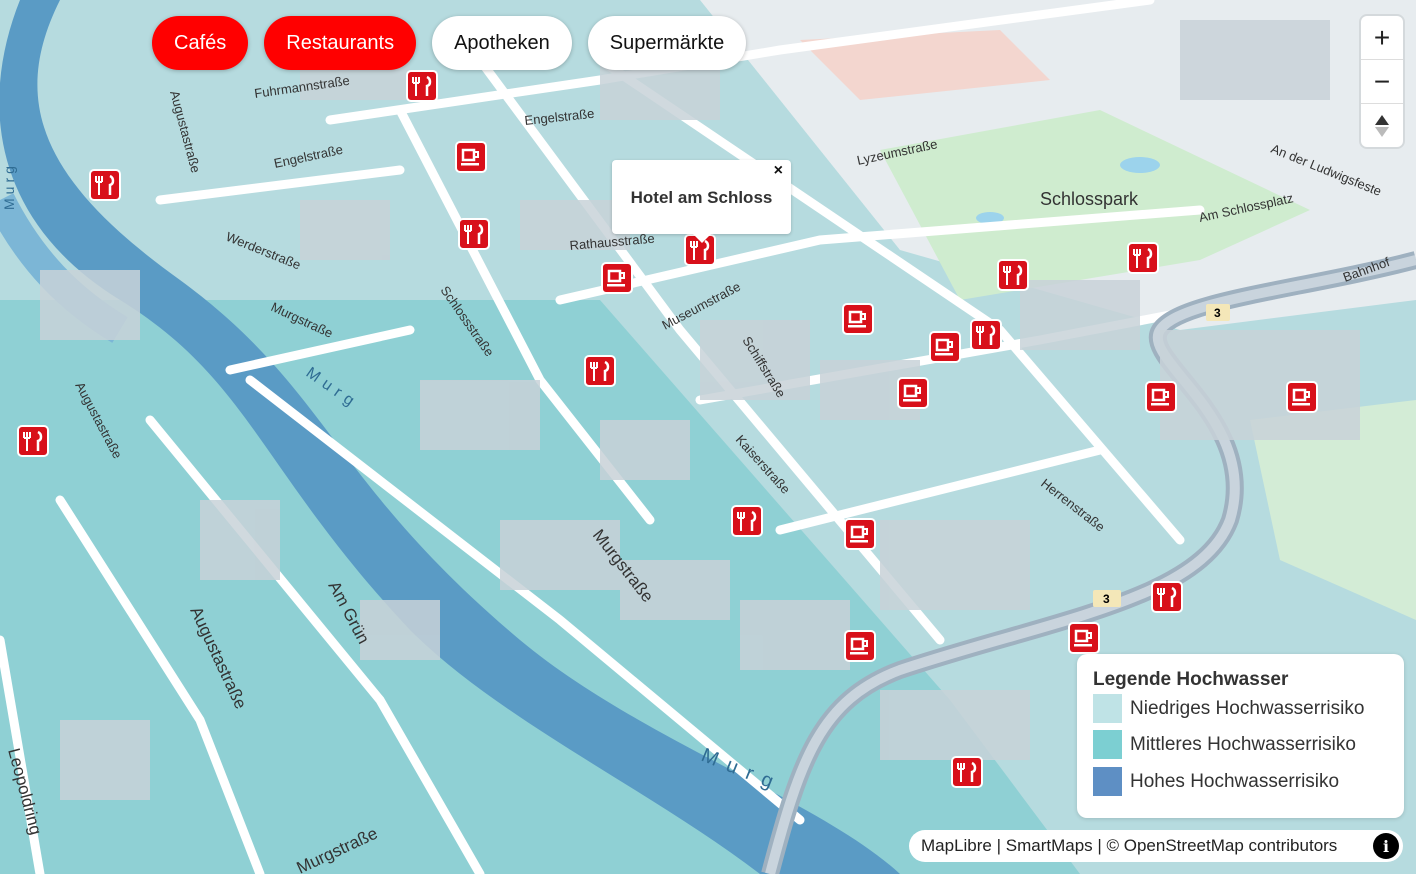 This screenshot has height=874, width=1416. Describe the element at coordinates (778, 171) in the screenshot. I see `popup-close-button: ×` at that location.